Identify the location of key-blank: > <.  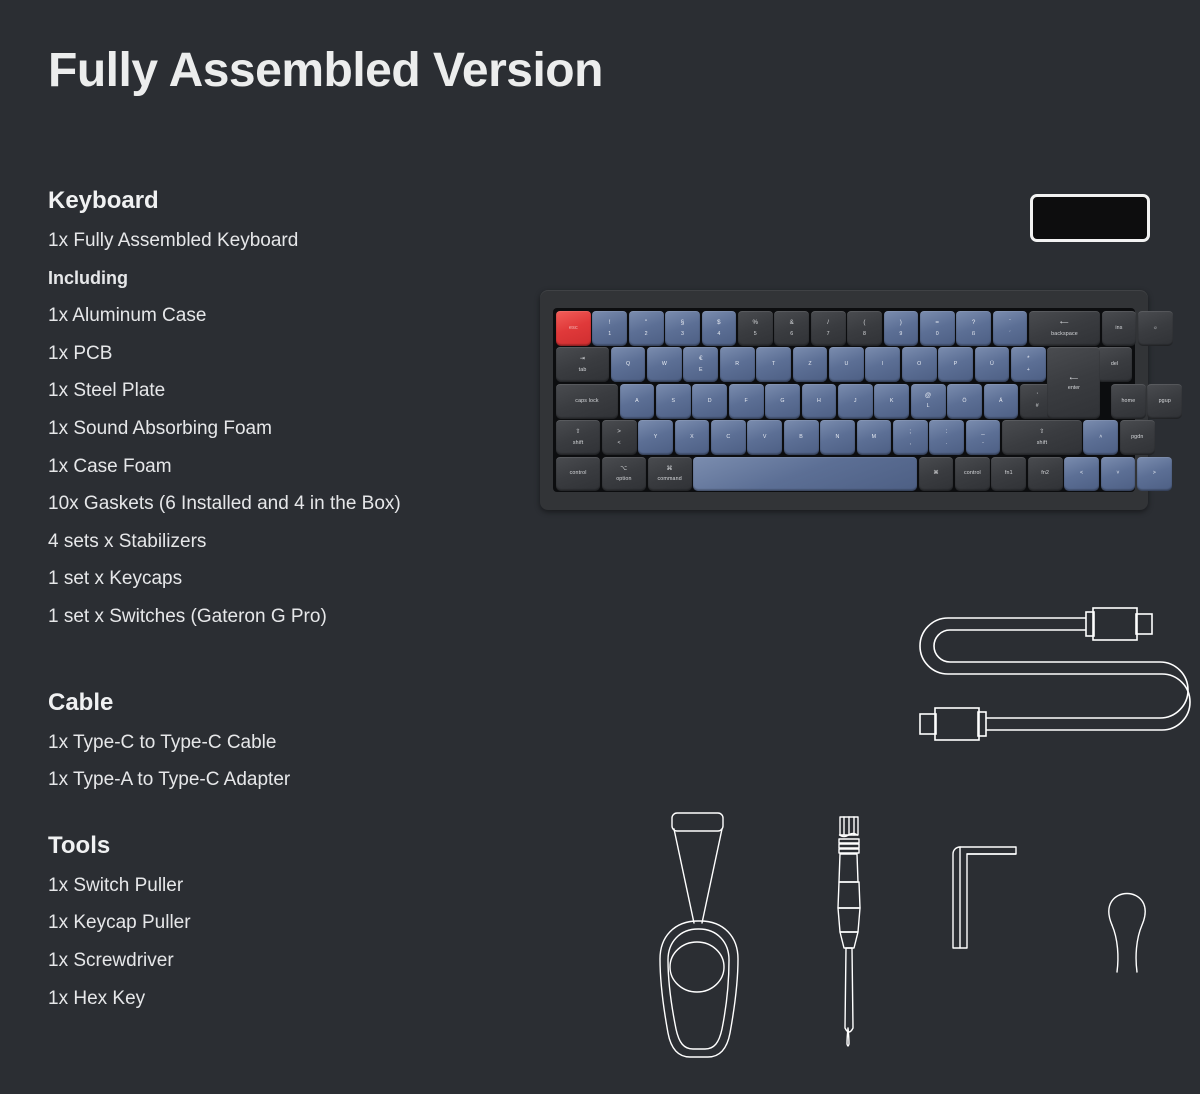
(619, 437).